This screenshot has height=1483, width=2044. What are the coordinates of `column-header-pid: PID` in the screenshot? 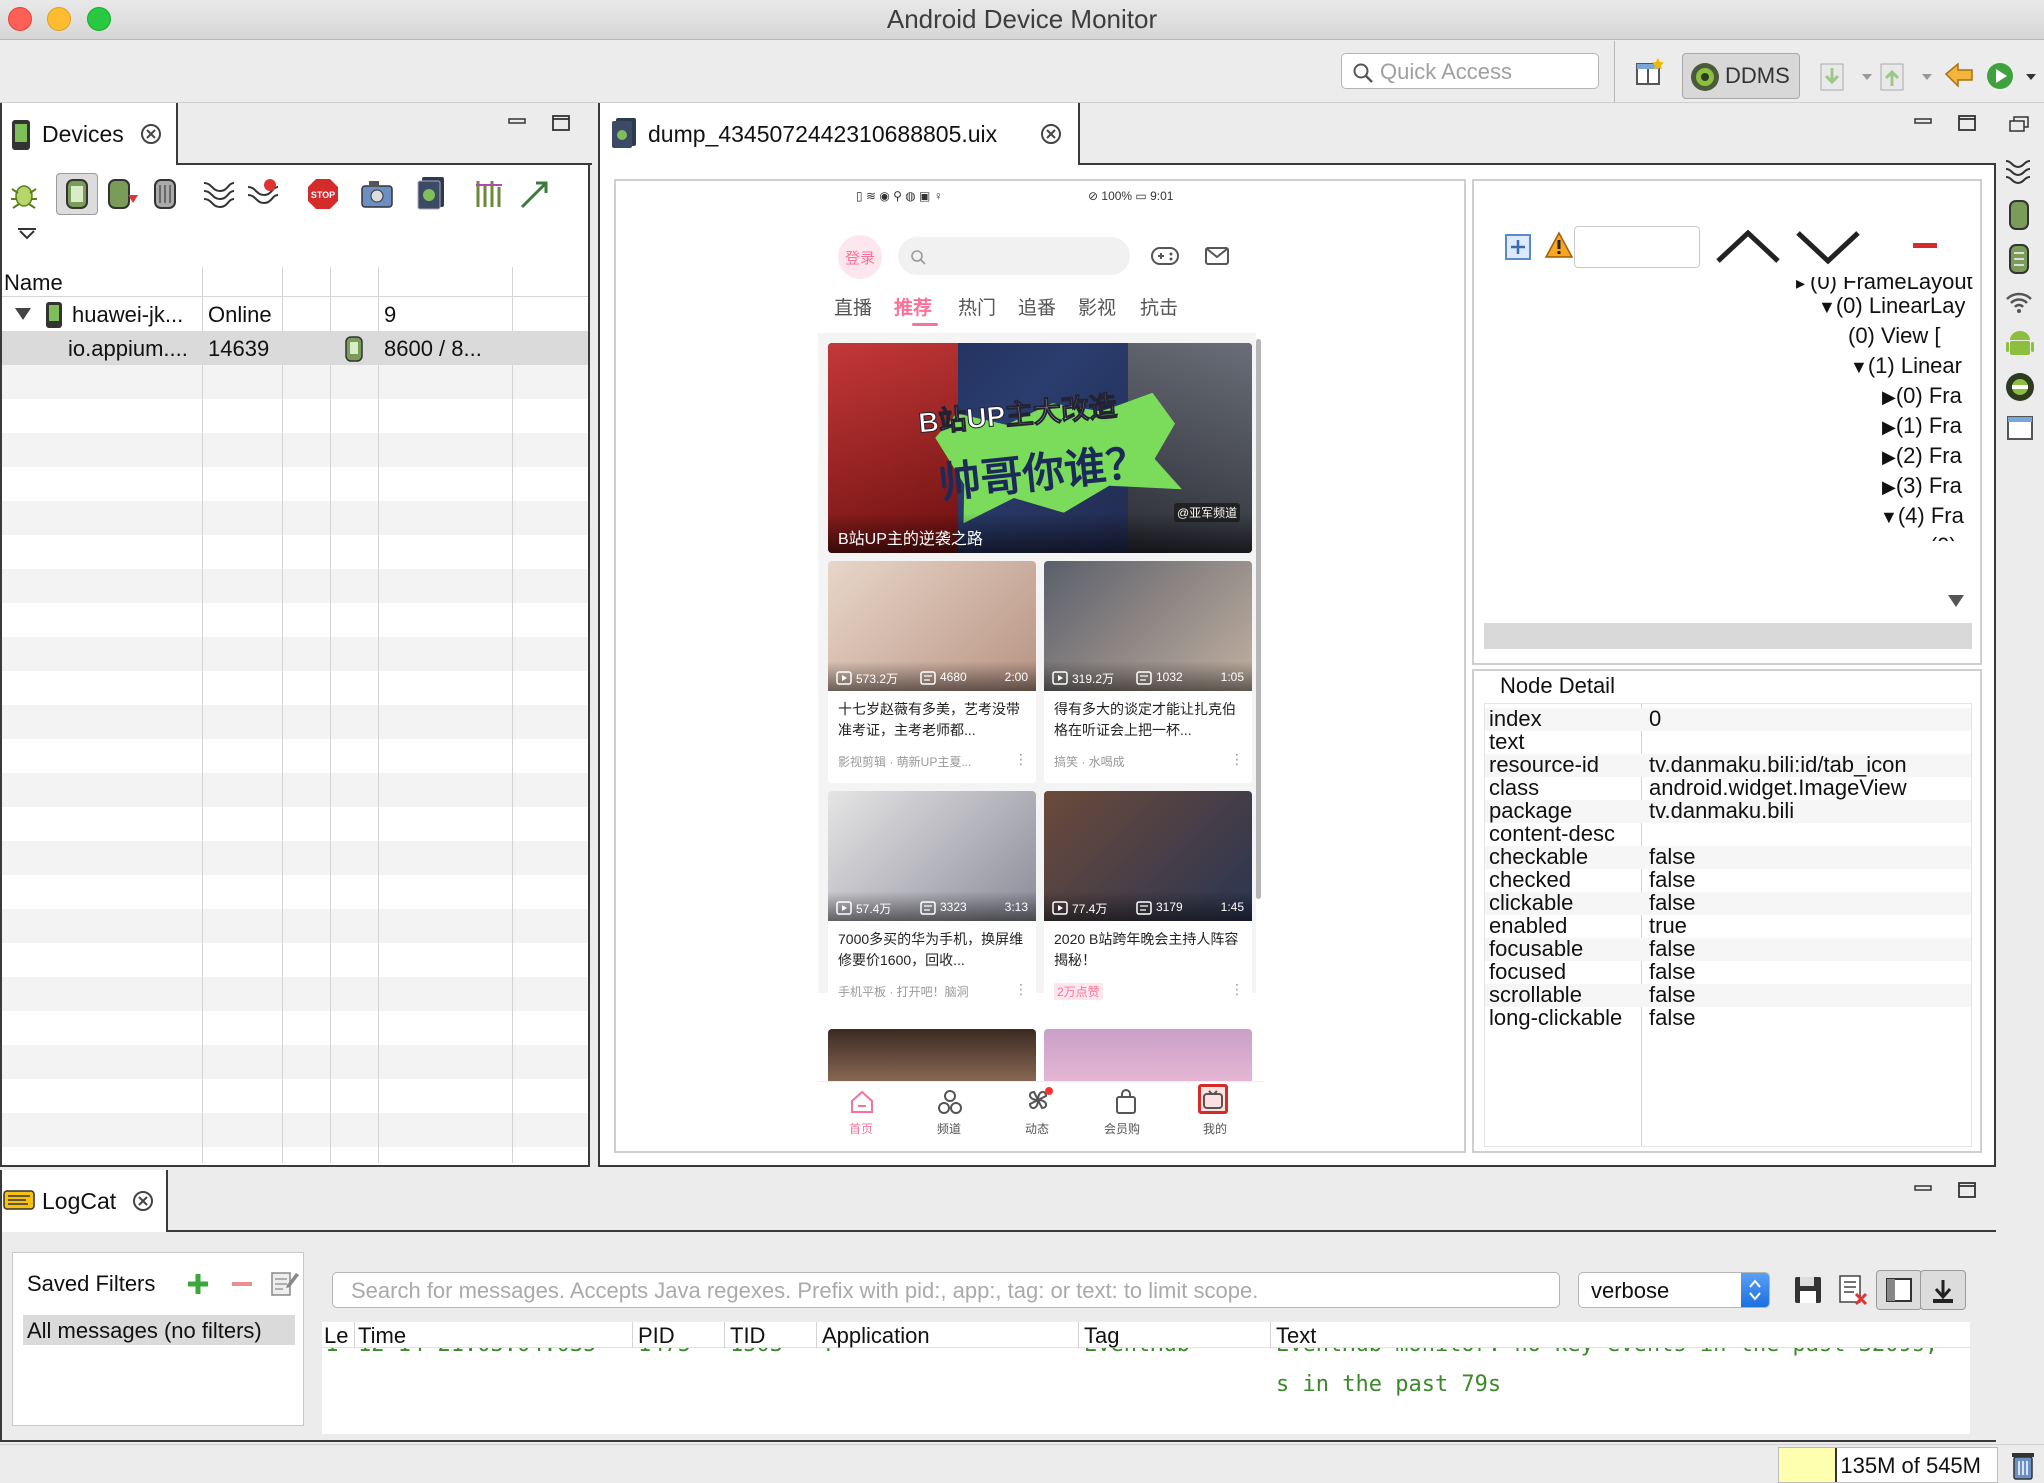 It's located at (656, 1336).